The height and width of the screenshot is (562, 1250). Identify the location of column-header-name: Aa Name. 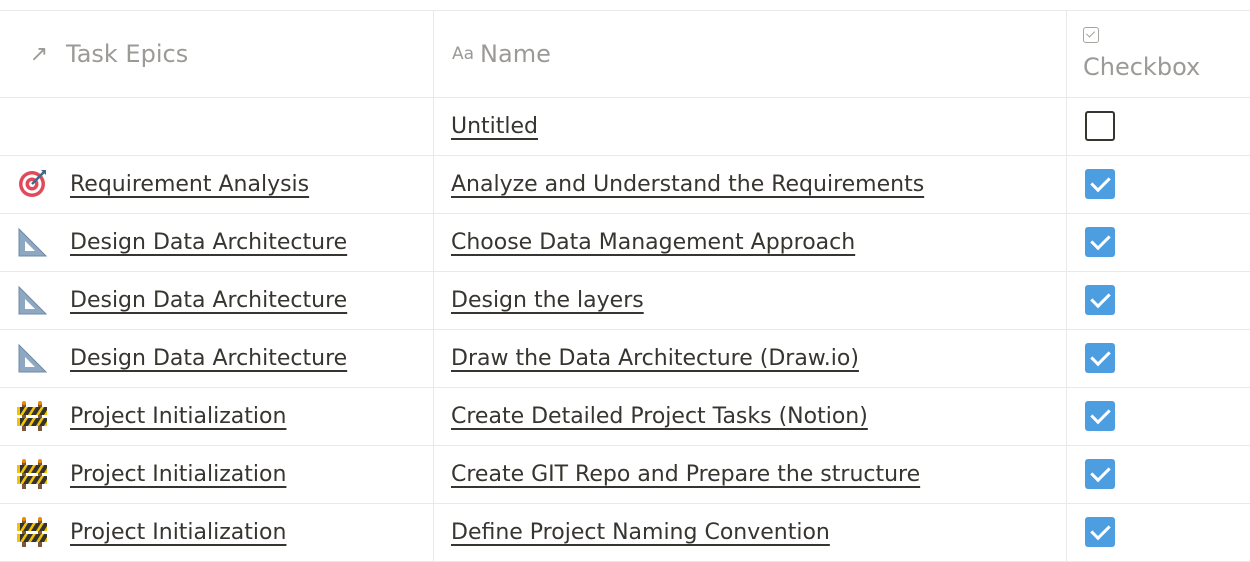
(749, 54).